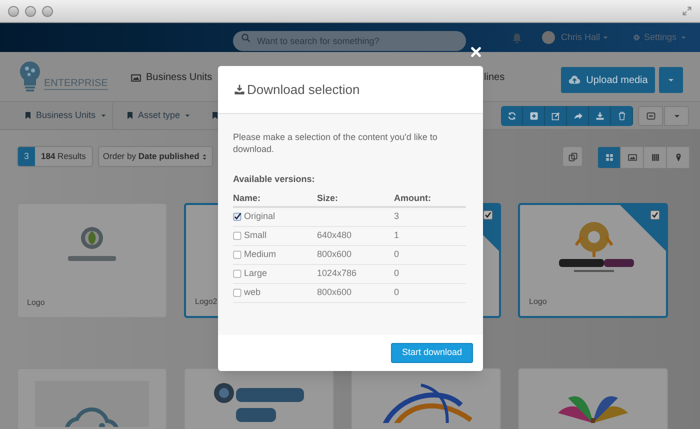 This screenshot has height=429, width=700. I want to click on nav-link: lines, so click(494, 77).